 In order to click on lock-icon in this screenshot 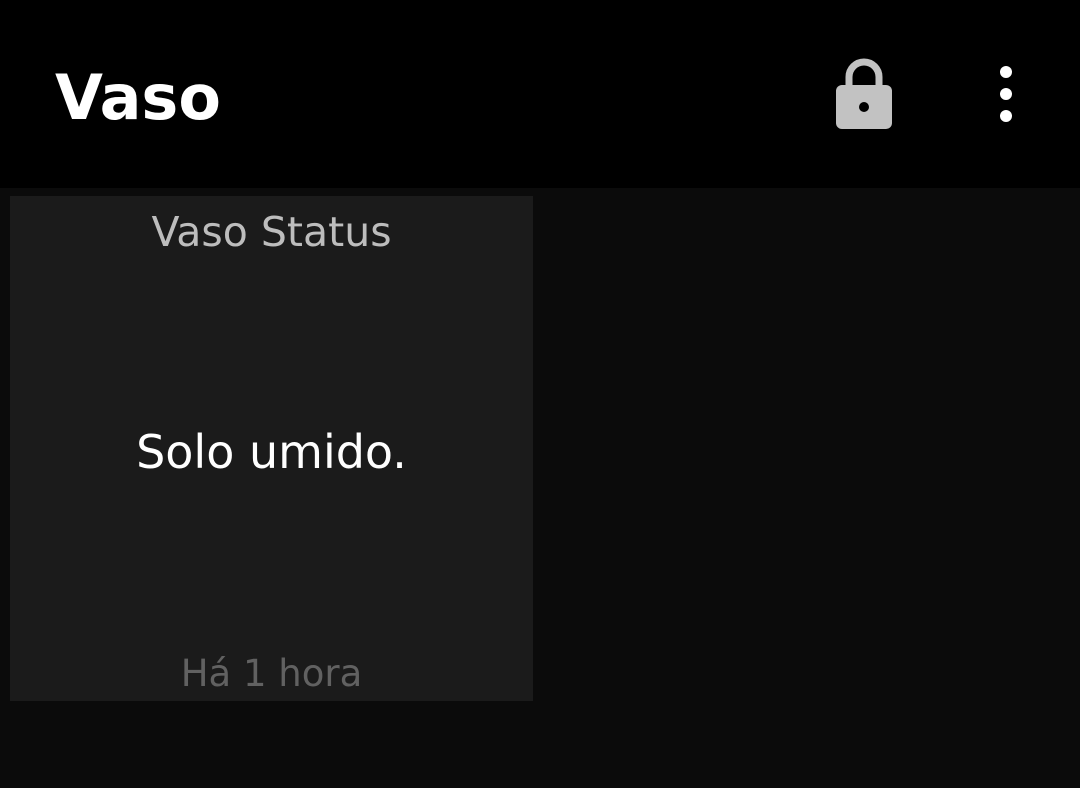, I will do `click(864, 93)`.